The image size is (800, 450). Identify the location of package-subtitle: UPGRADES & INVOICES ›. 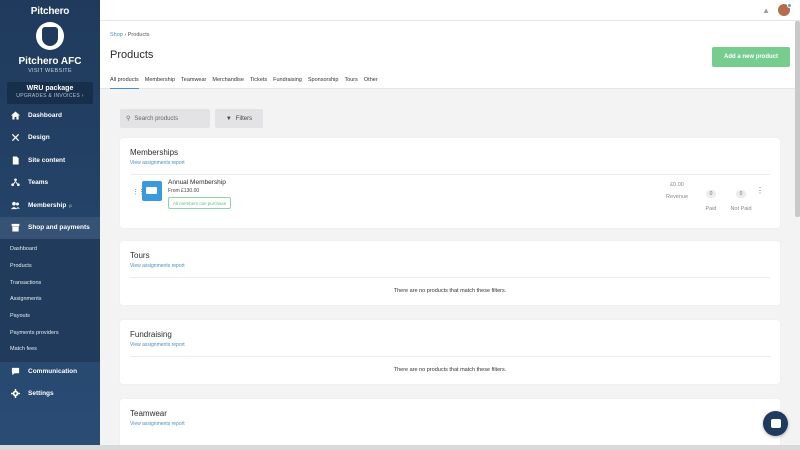
(50, 96).